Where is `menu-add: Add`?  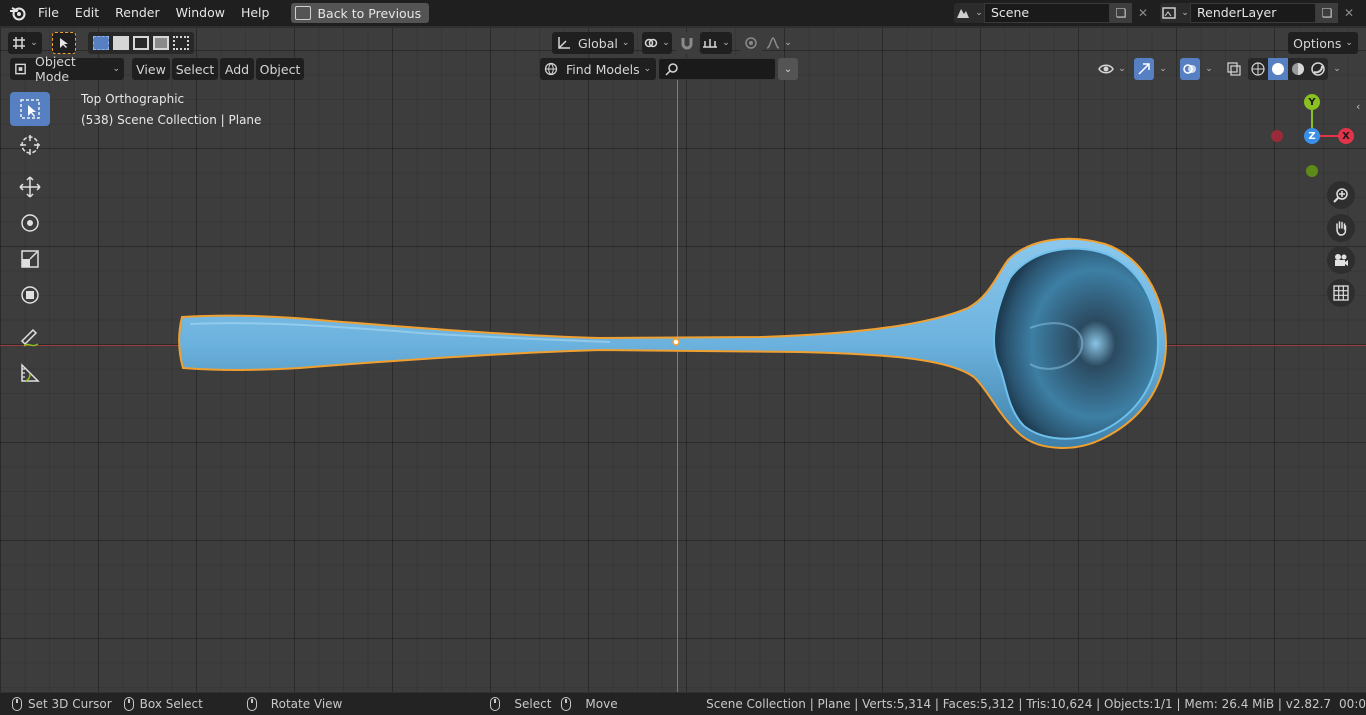
menu-add: Add is located at coordinates (237, 69).